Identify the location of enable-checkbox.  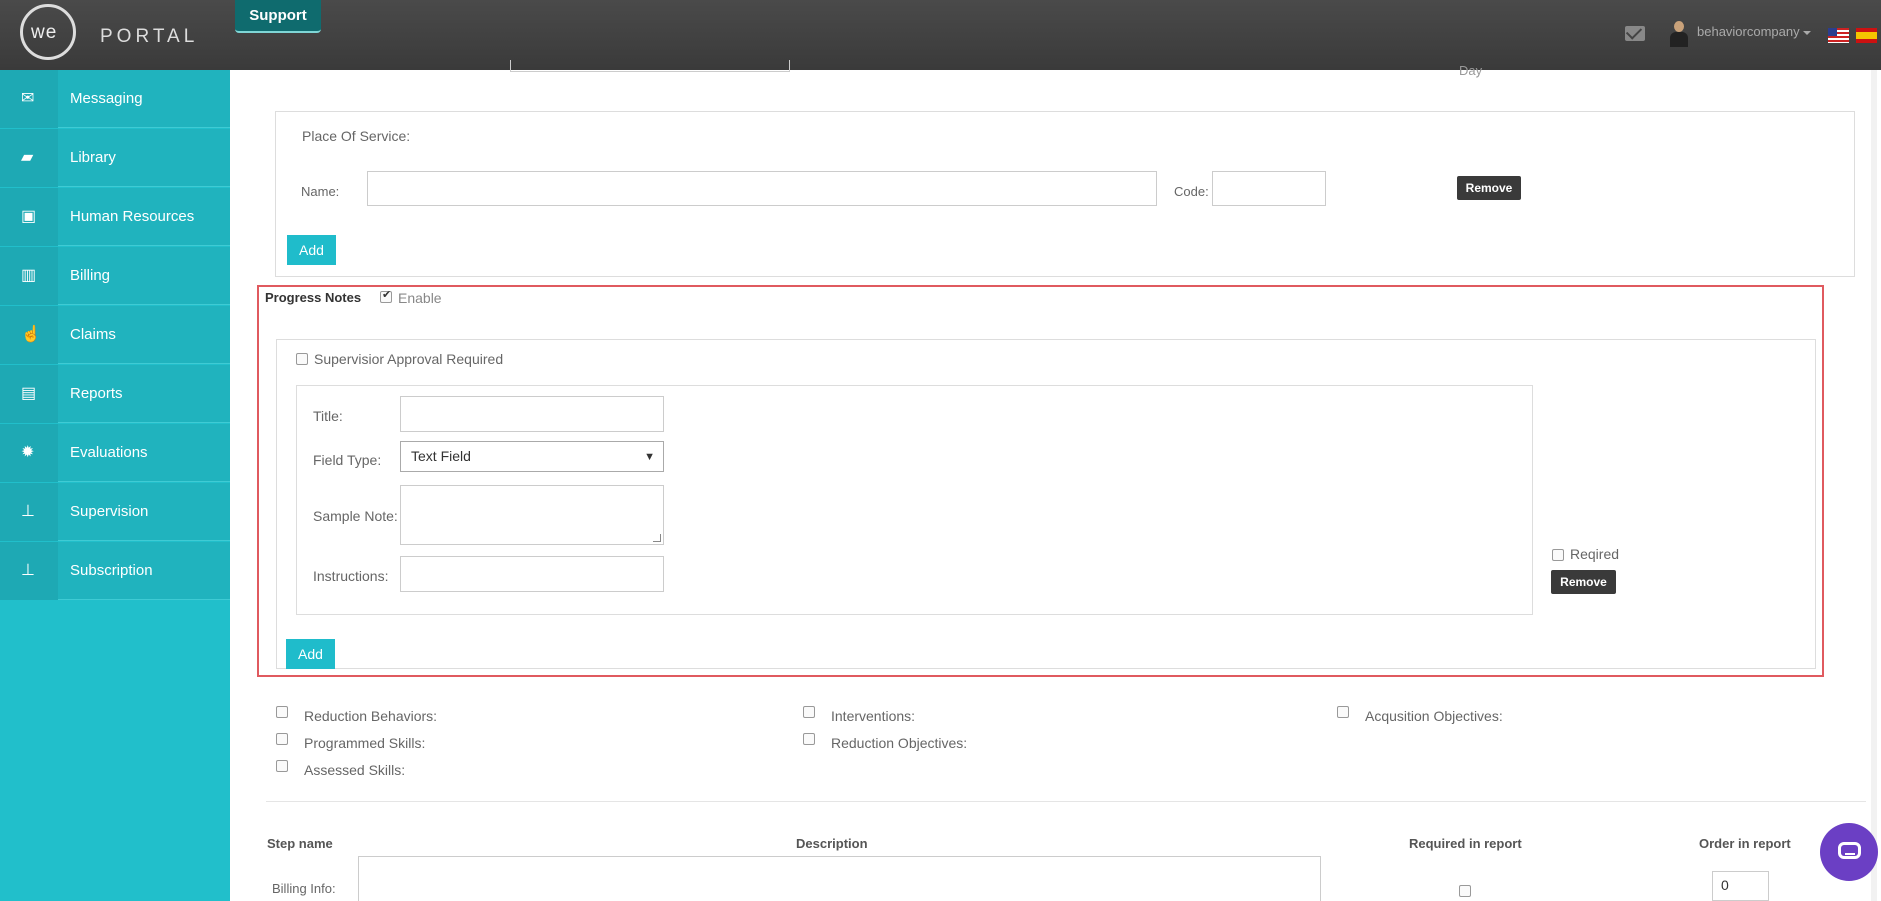
(386, 295).